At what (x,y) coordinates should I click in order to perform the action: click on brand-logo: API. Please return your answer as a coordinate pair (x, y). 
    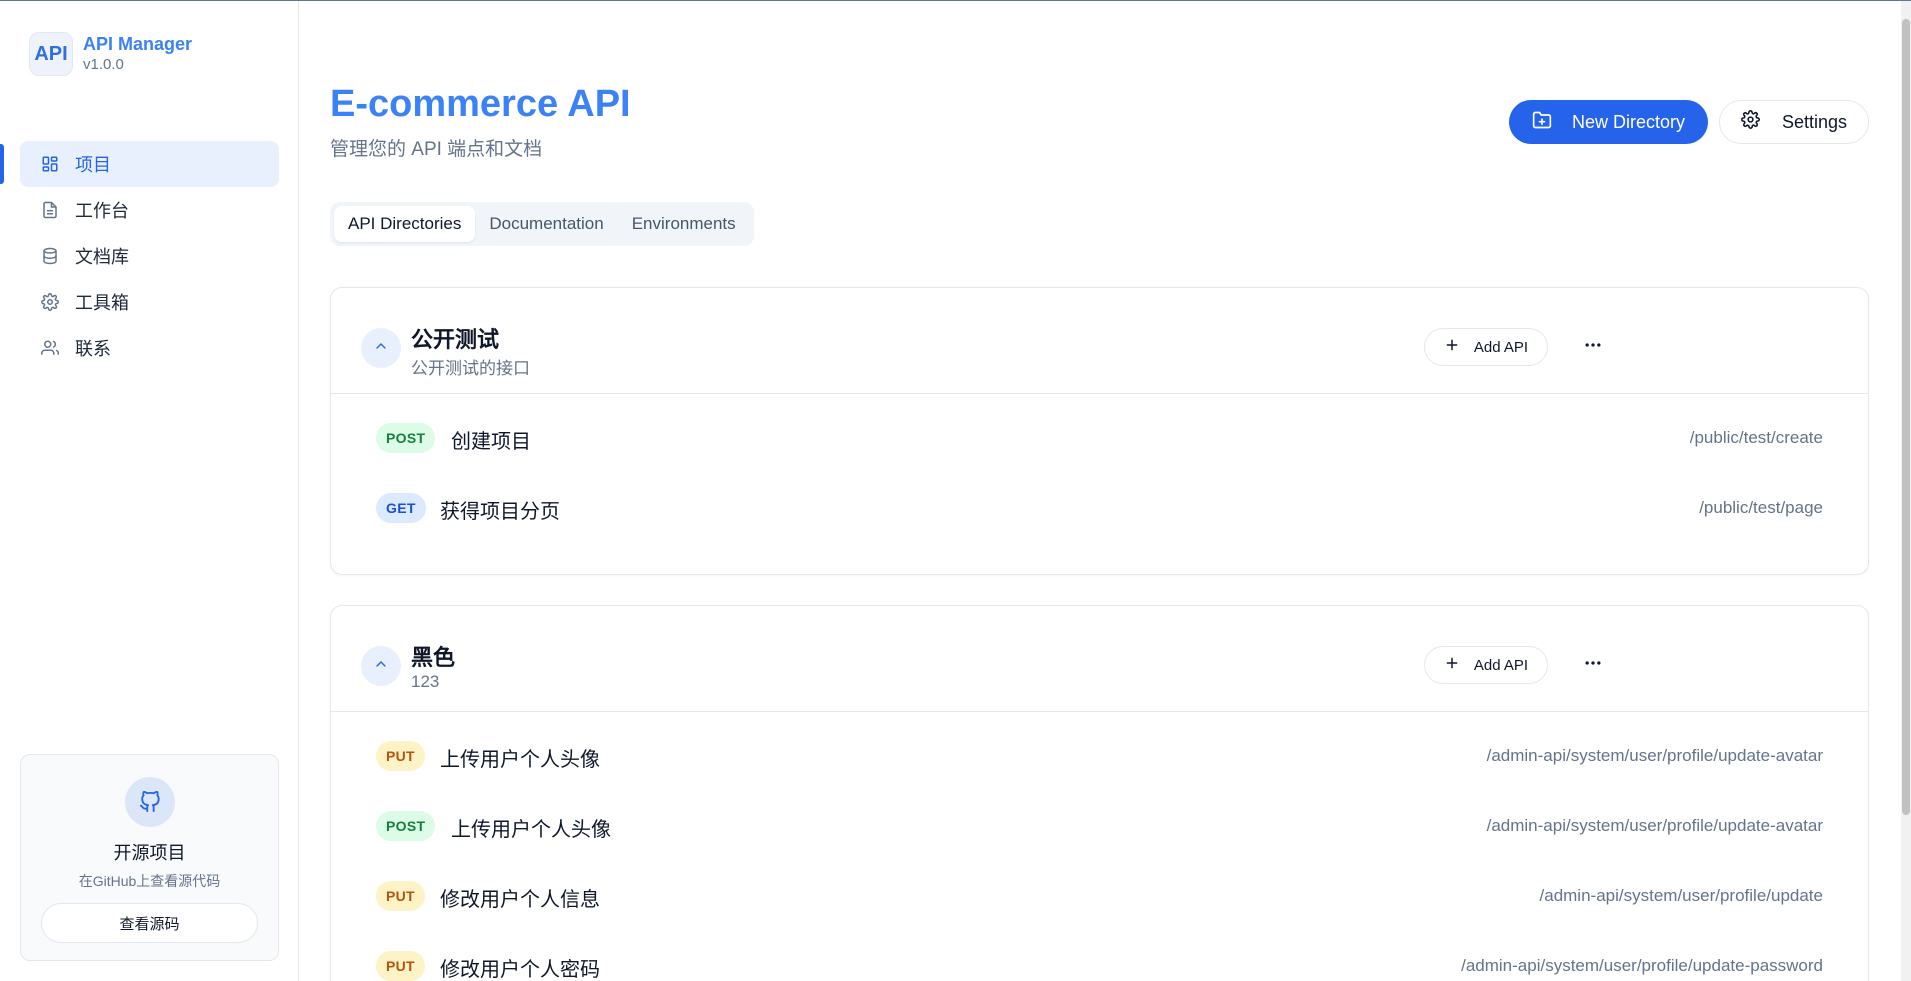
    Looking at the image, I should click on (51, 54).